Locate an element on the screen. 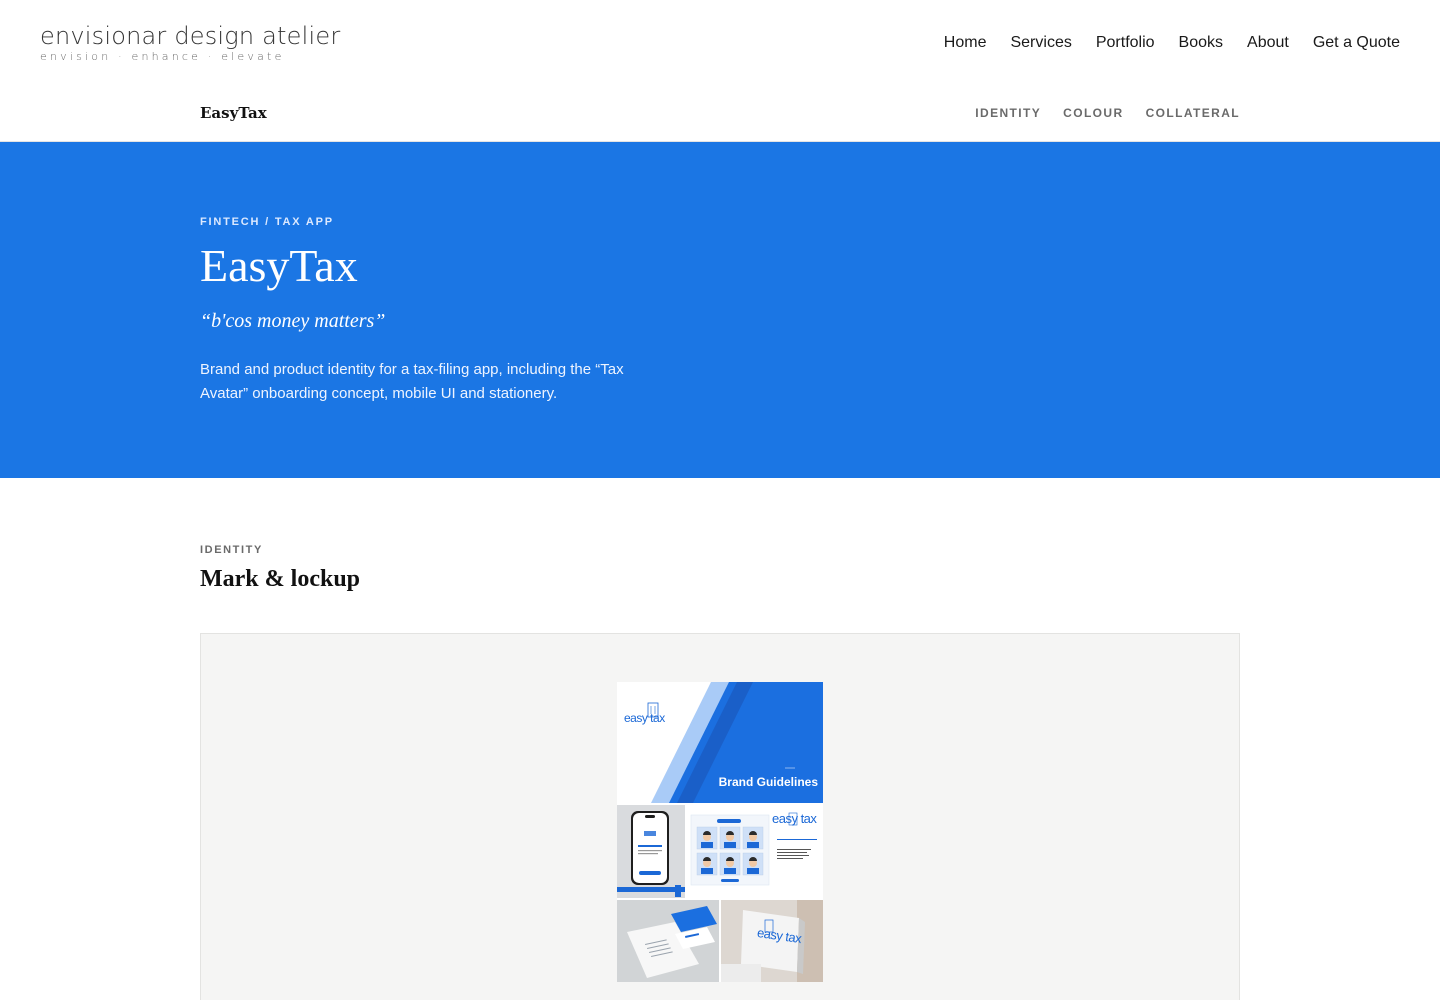 Image resolution: width=1440 pixels, height=1000 pixels. logo-tagline: envision · enhance · elevate is located at coordinates (162, 56).